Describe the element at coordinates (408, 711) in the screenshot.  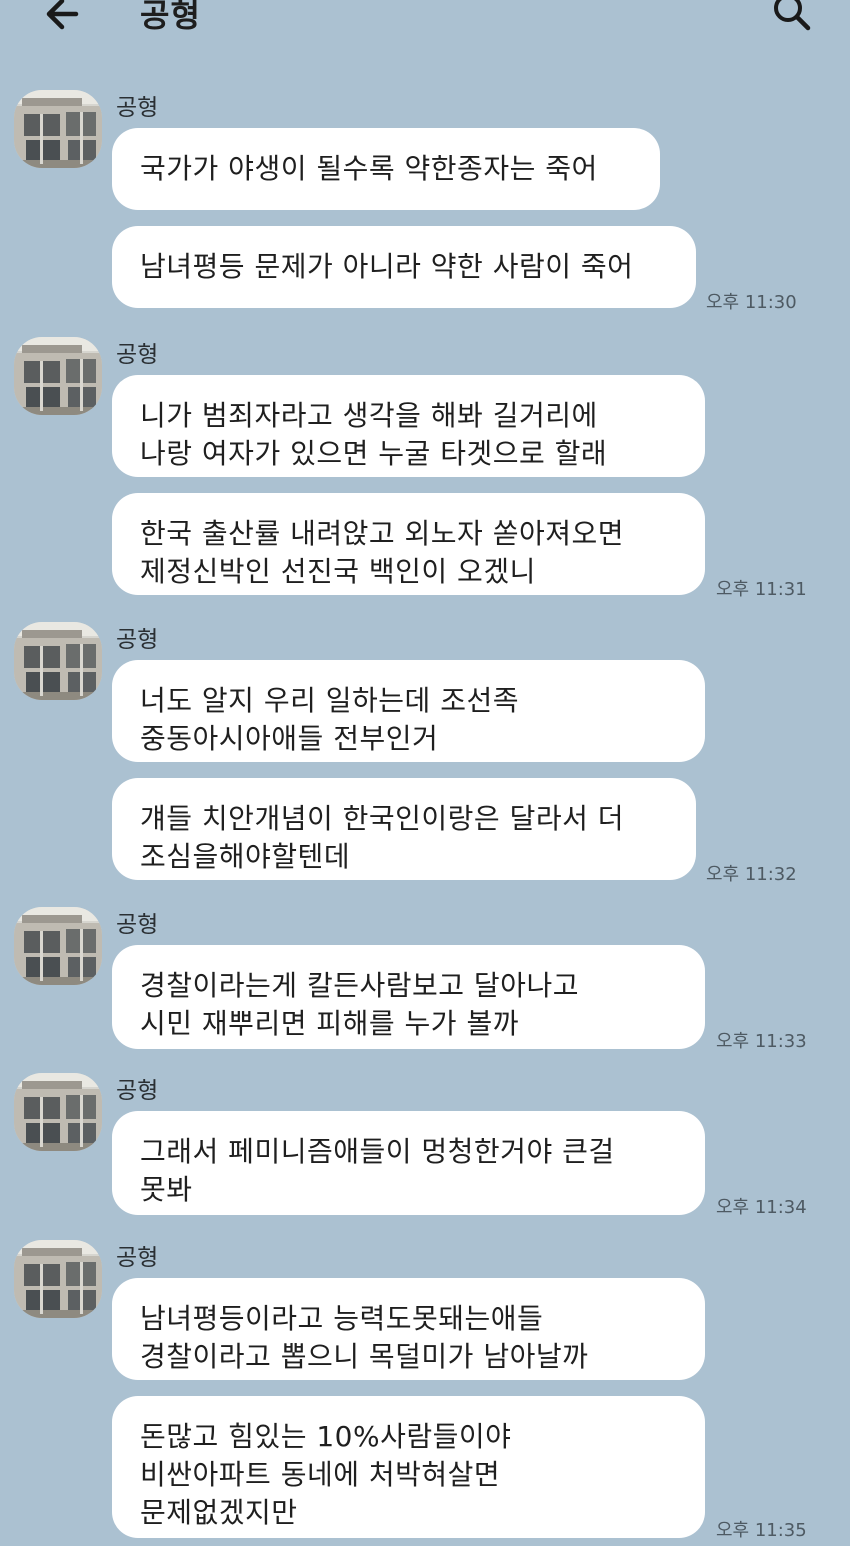
I see `message-bubble: 너도 알지 우리 일하는데 조선족 중동아시아애들 전부인거` at that location.